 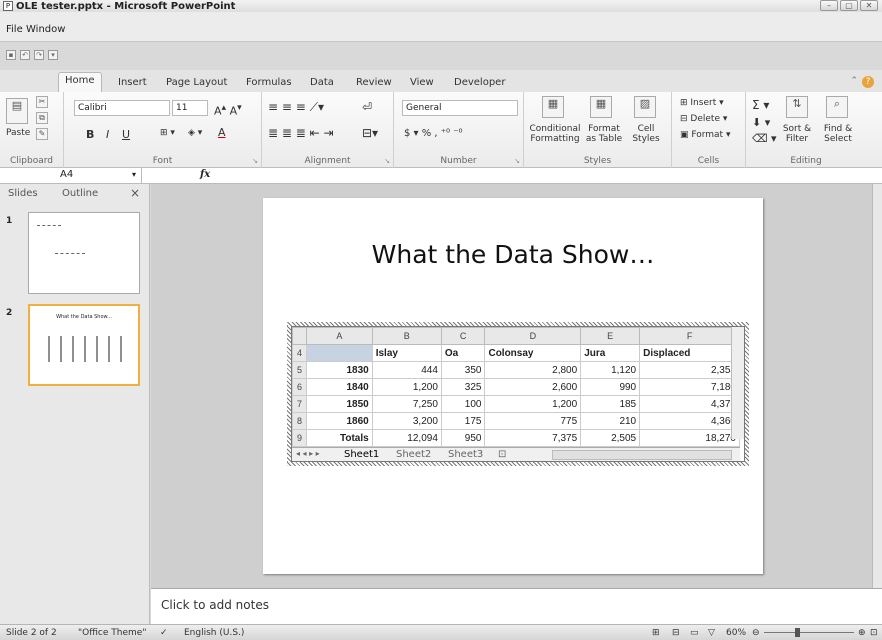 I want to click on table-cell: 1860, so click(x=339, y=421).